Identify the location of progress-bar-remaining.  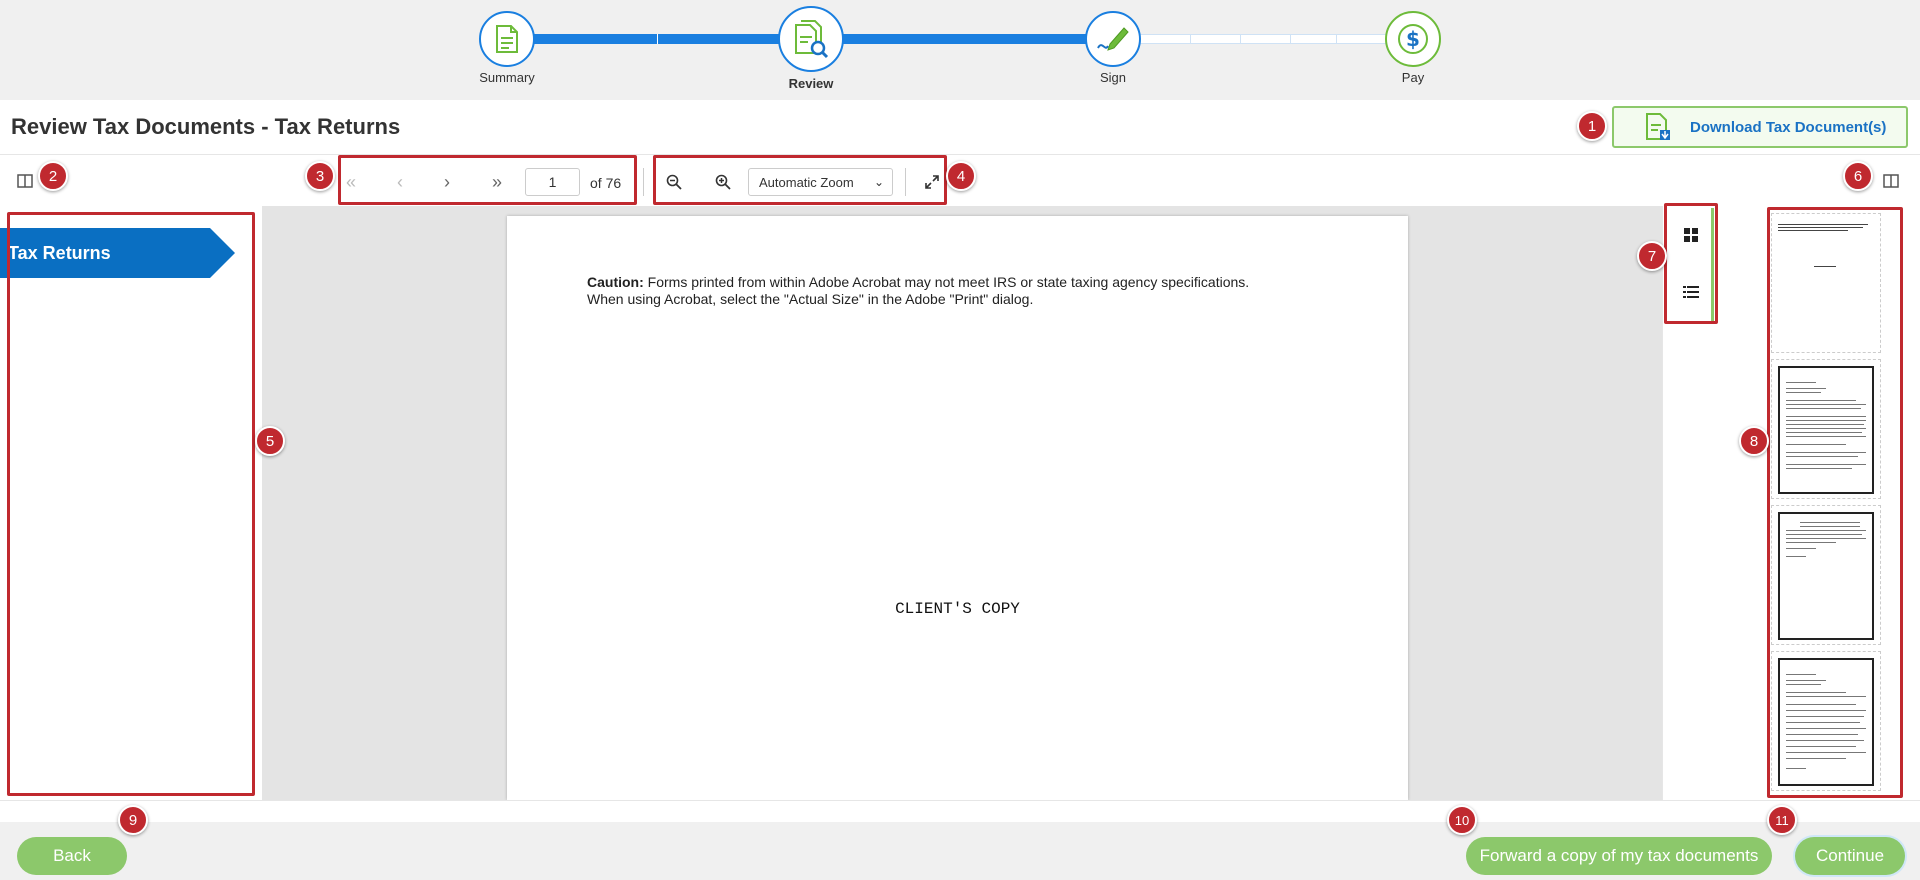
(1262, 39).